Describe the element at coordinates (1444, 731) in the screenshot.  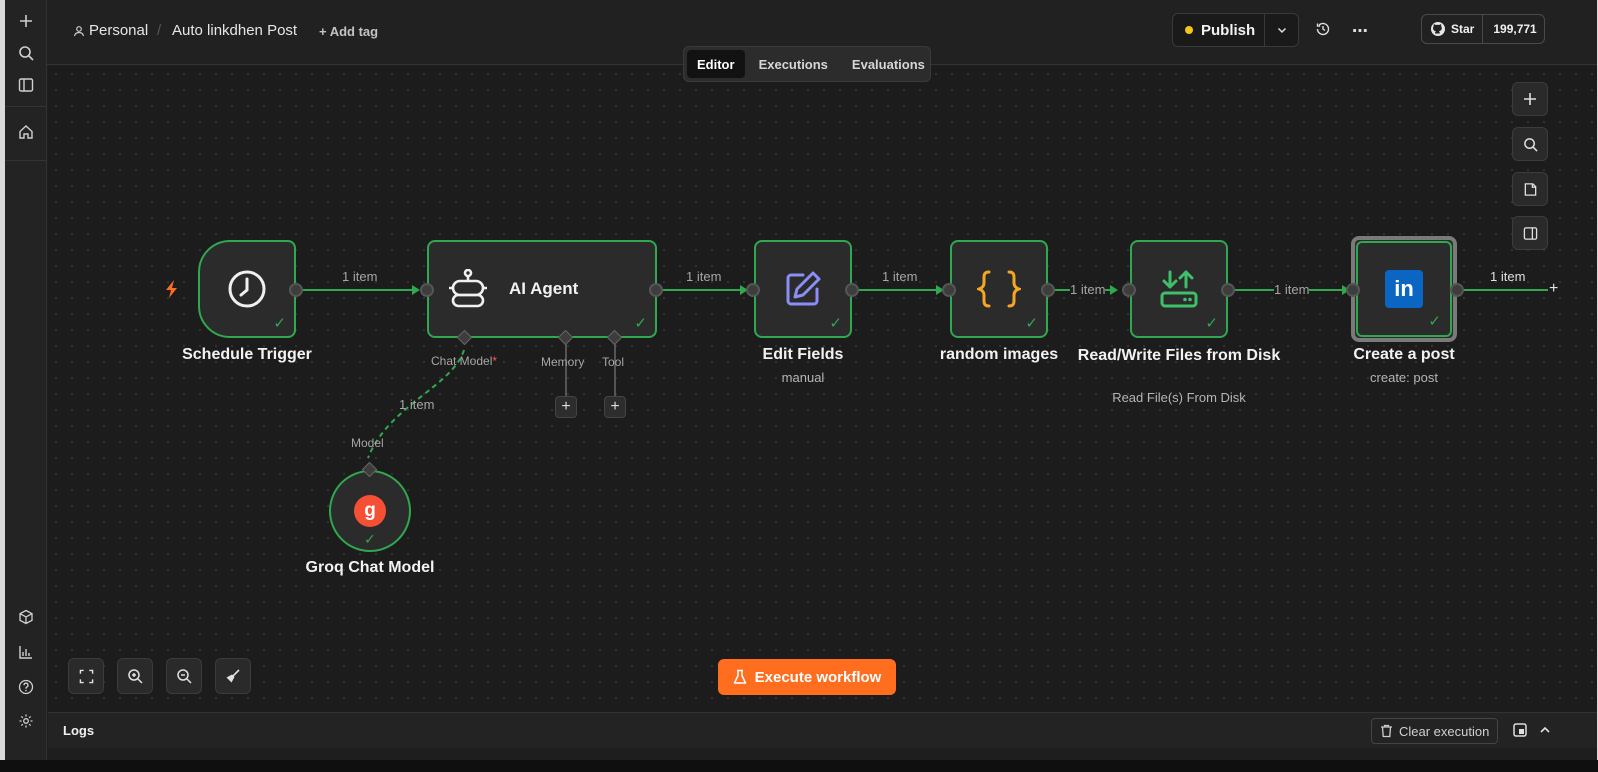
I see `clear-execution-label: Clear execution` at that location.